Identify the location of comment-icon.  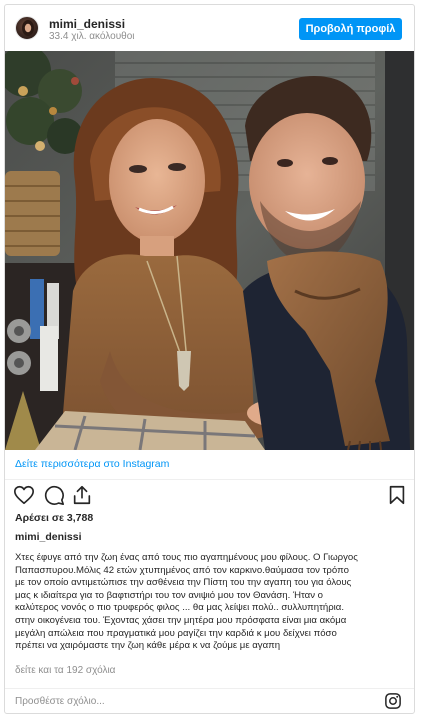
(54, 495).